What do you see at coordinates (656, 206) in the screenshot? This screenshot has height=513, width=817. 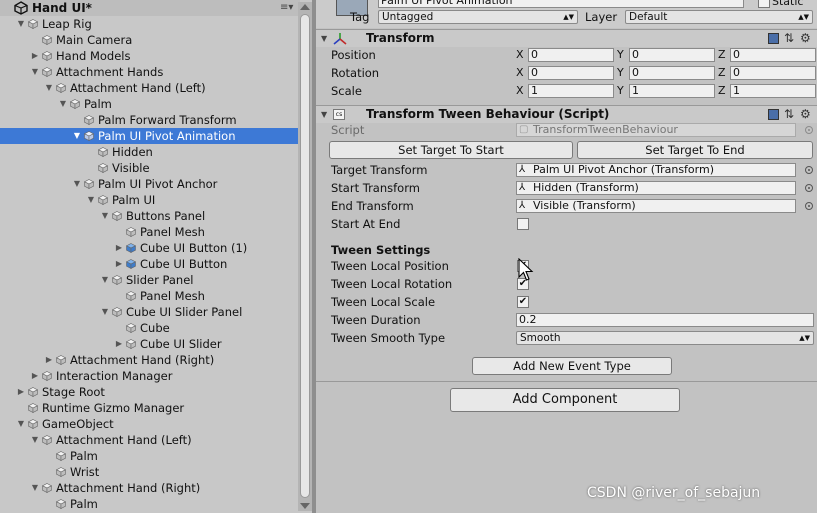 I see `end-transform-field: ⅄ Visible (Transform)` at bounding box center [656, 206].